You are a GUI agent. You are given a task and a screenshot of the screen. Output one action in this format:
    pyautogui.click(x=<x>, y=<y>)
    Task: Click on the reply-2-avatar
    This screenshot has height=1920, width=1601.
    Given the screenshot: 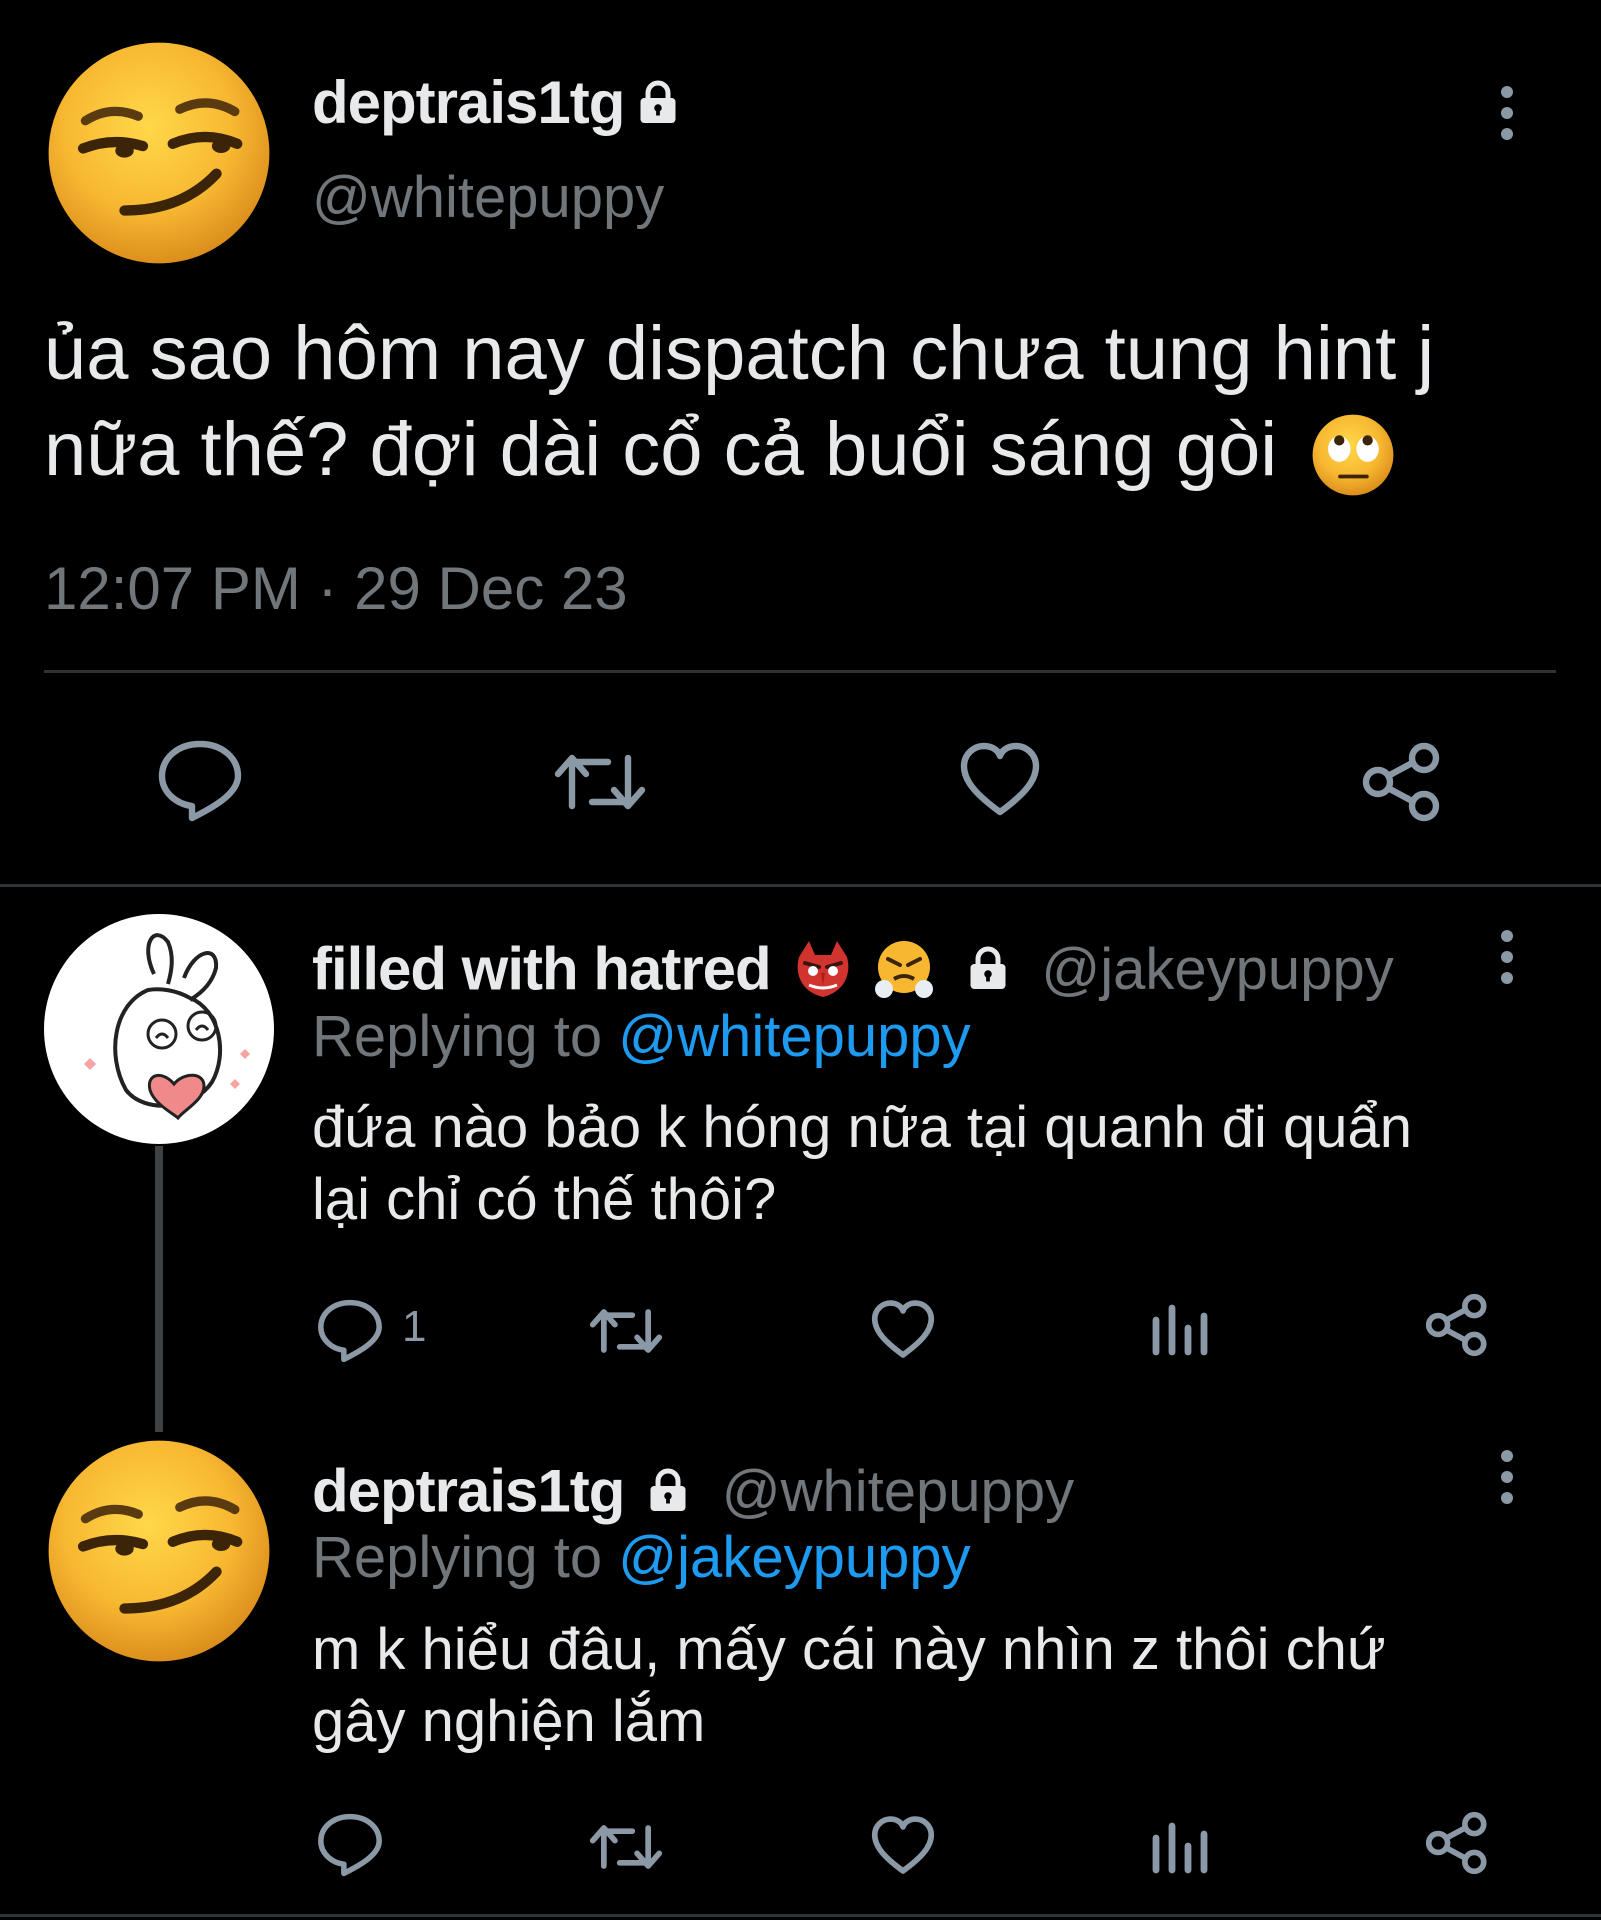 What is the action you would take?
    pyautogui.click(x=159, y=1551)
    